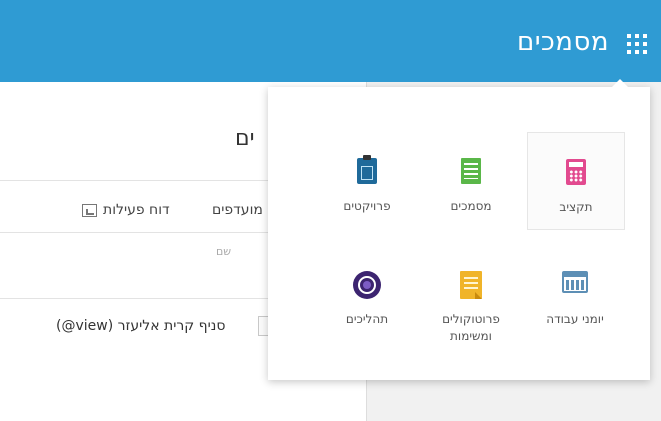  What do you see at coordinates (136, 210) in the screenshot?
I see `report-link-label: דוח פעילות` at bounding box center [136, 210].